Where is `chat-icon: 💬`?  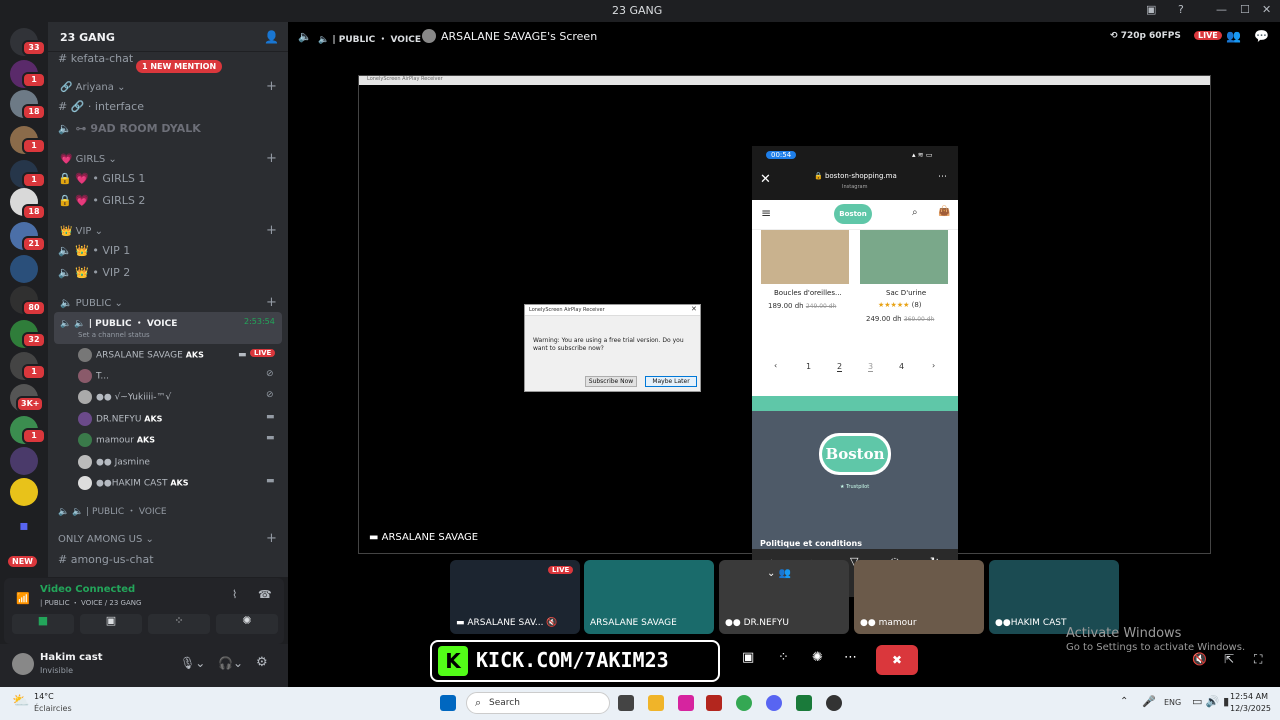 chat-icon: 💬 is located at coordinates (1261, 36).